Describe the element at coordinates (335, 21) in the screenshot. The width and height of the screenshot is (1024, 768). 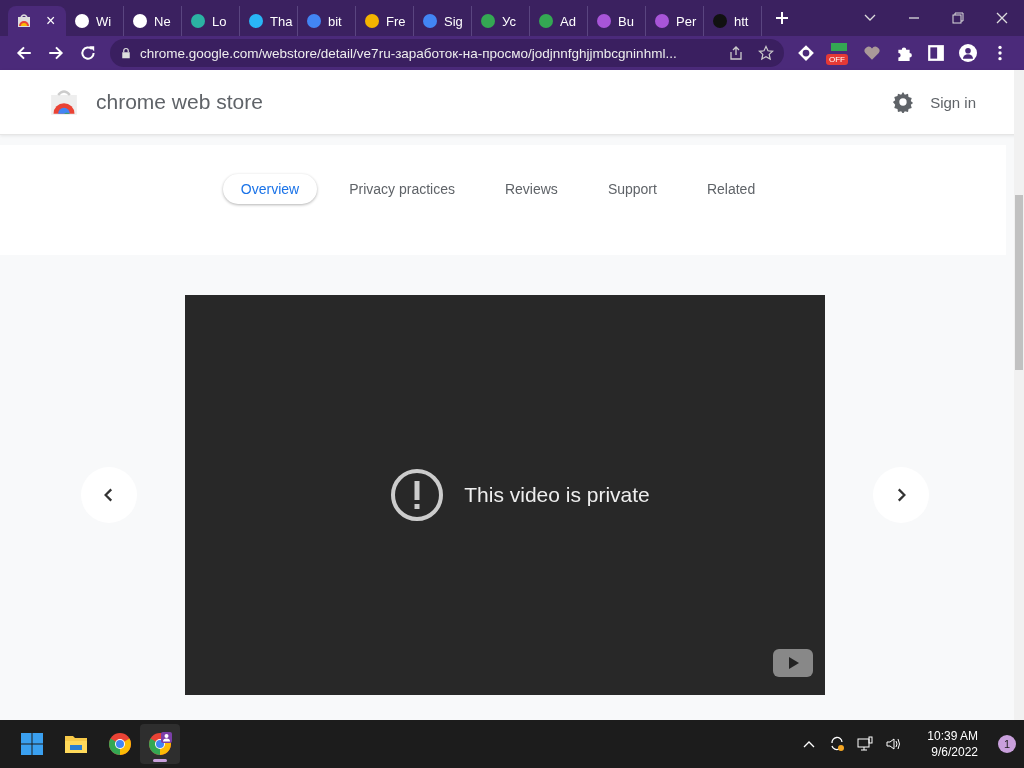
I see `tab-title: bit` at that location.